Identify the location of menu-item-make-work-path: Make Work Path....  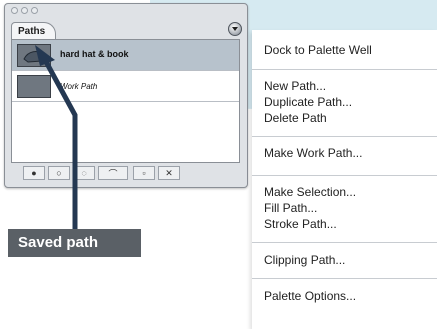
(313, 153).